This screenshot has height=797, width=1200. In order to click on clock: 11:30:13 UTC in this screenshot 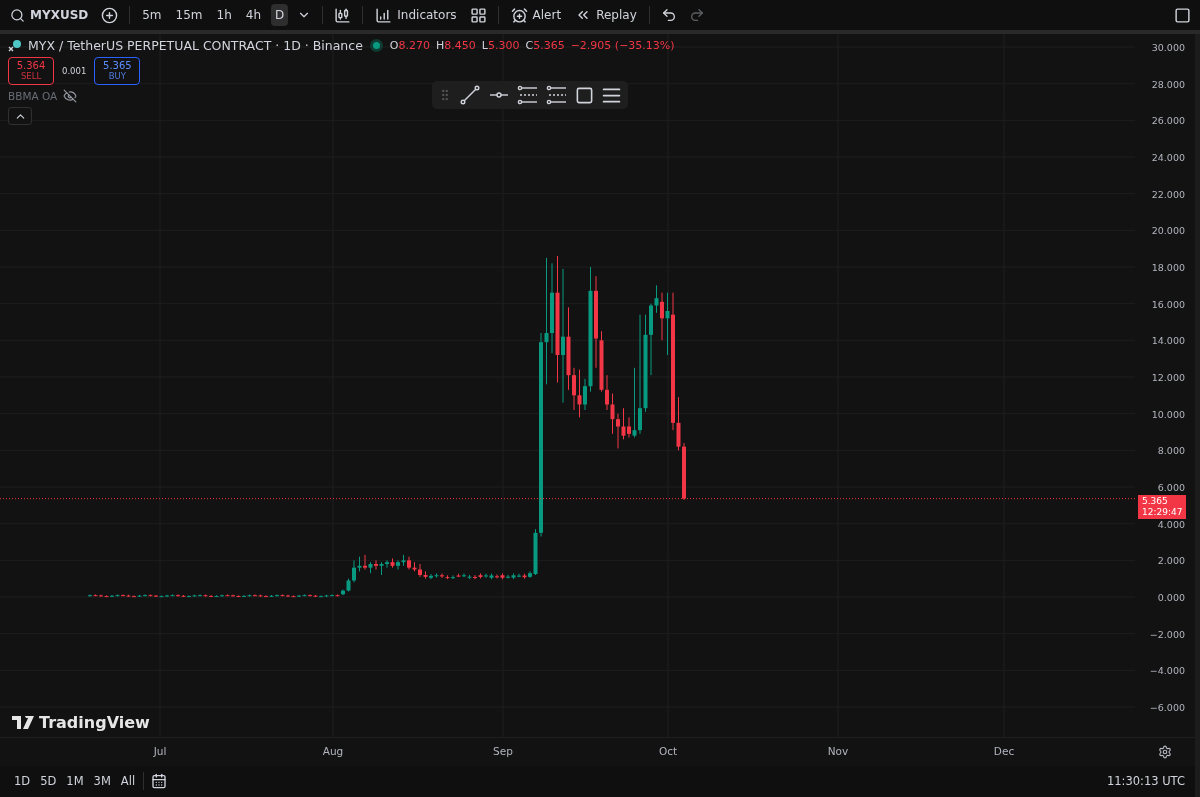, I will do `click(1145, 781)`.